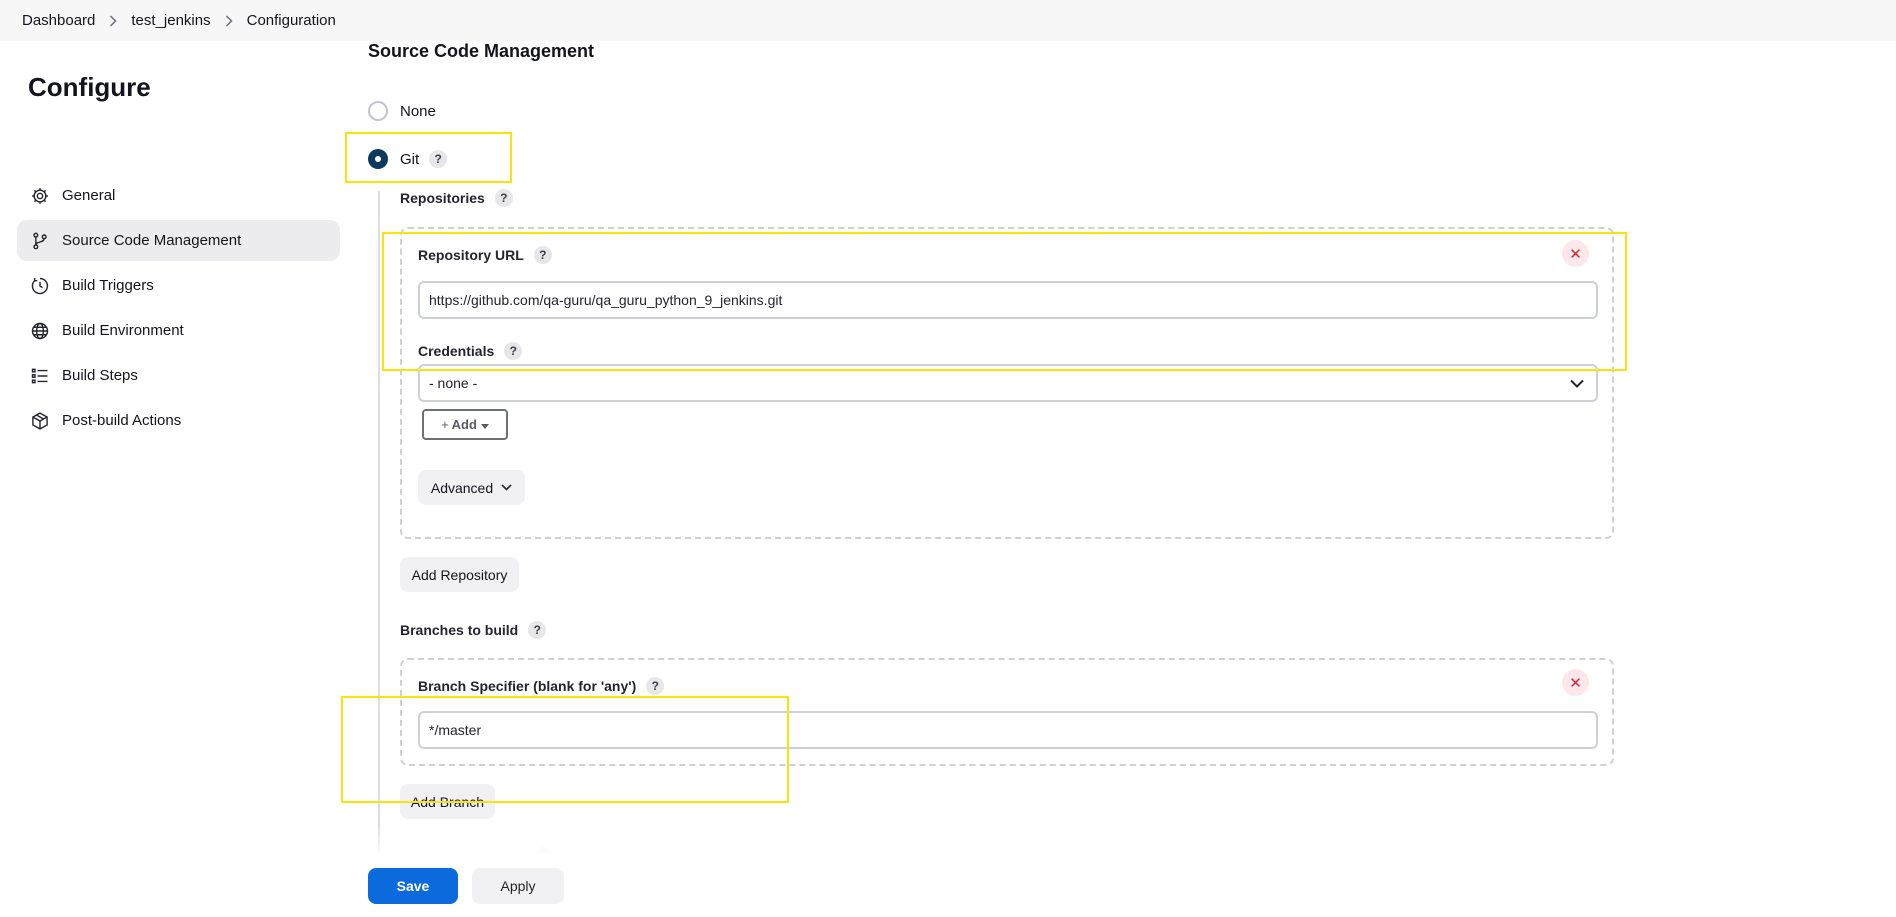 The height and width of the screenshot is (917, 1896). What do you see at coordinates (100, 375) in the screenshot?
I see `sidebar-item-label: Build Steps` at bounding box center [100, 375].